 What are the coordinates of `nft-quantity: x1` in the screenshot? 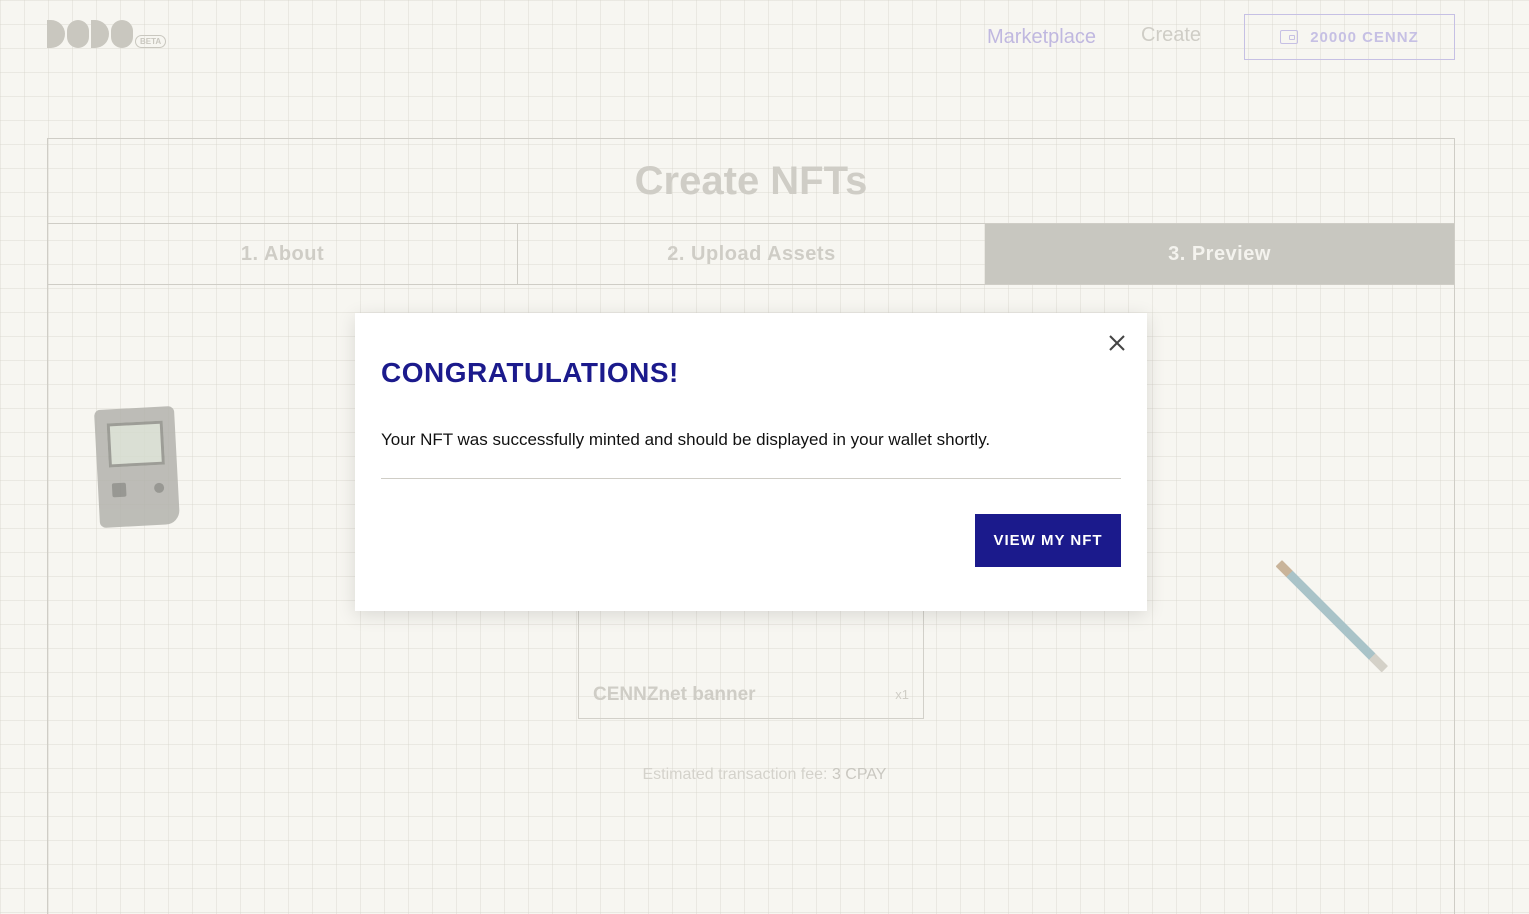 It's located at (902, 694).